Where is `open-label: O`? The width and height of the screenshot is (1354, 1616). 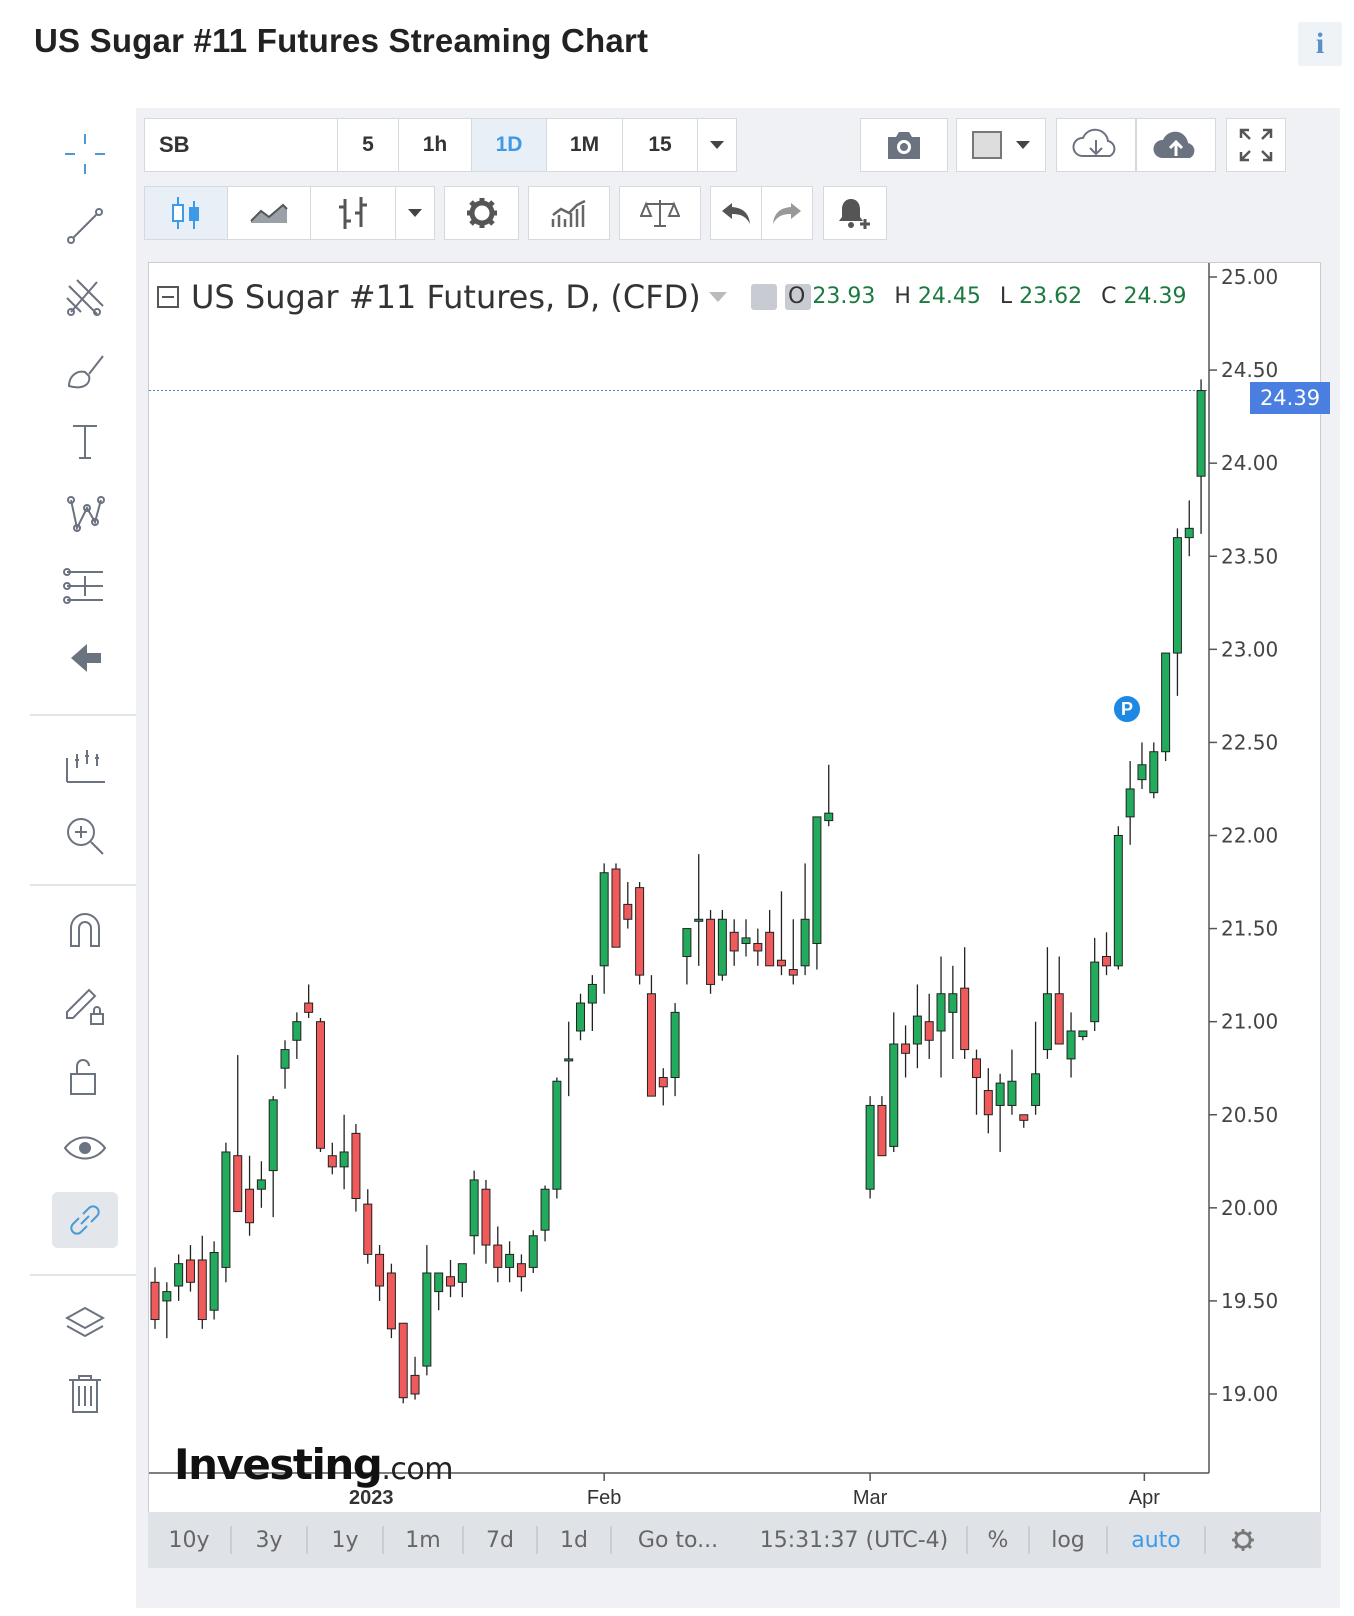 open-label: O is located at coordinates (797, 296).